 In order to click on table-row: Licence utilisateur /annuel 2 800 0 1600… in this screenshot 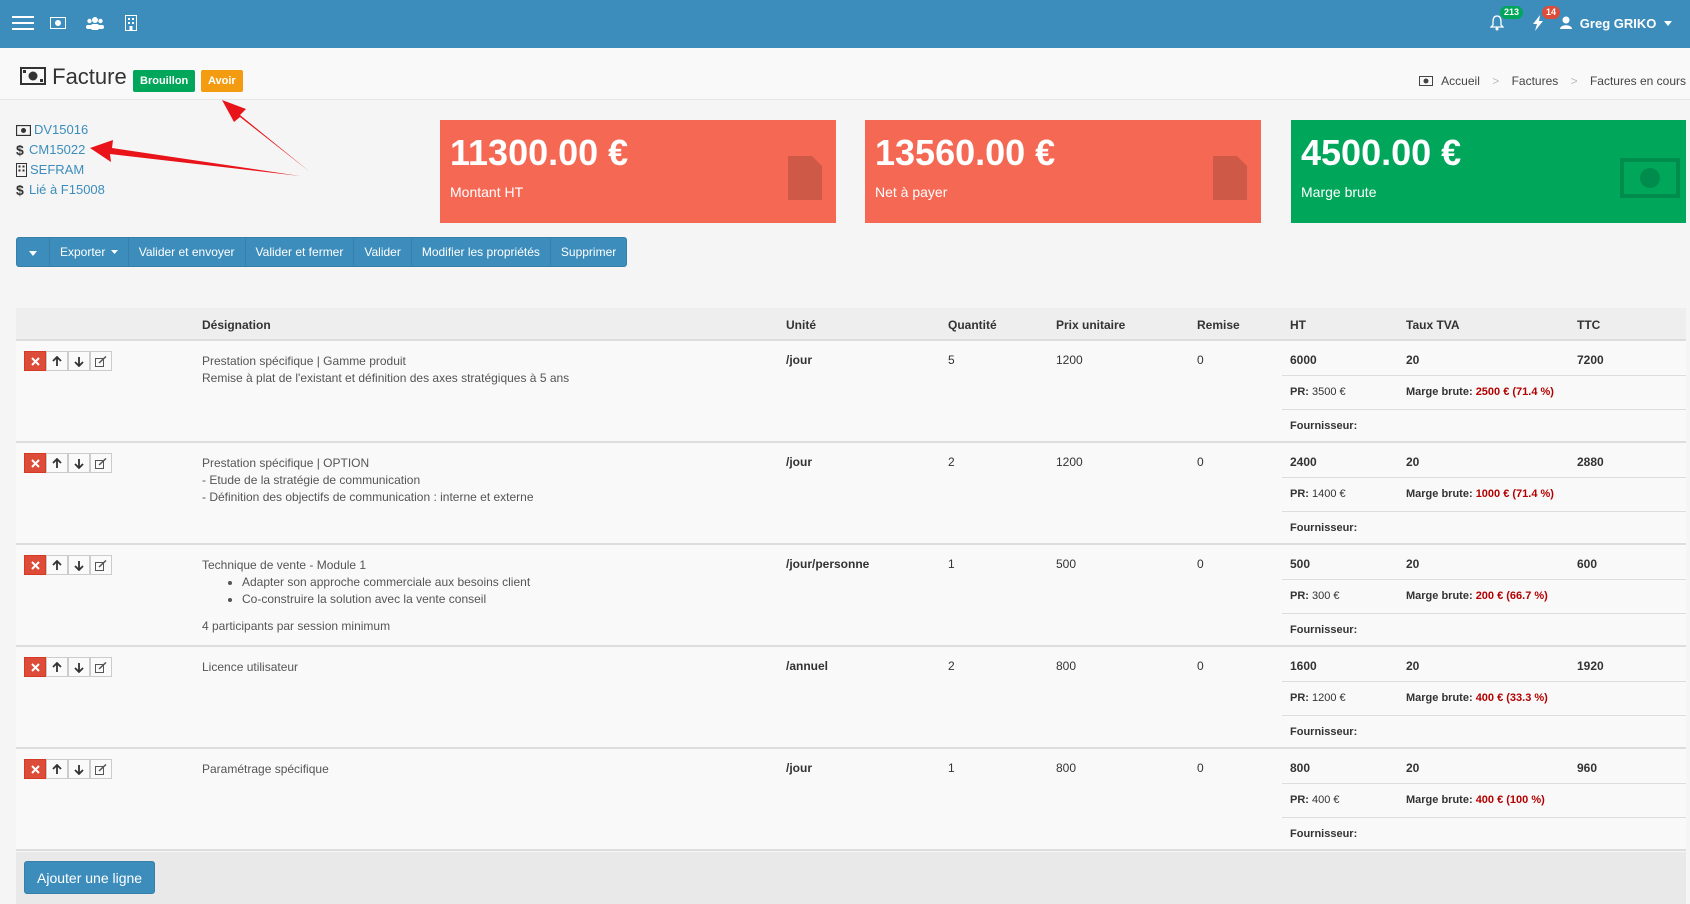, I will do `click(851, 698)`.